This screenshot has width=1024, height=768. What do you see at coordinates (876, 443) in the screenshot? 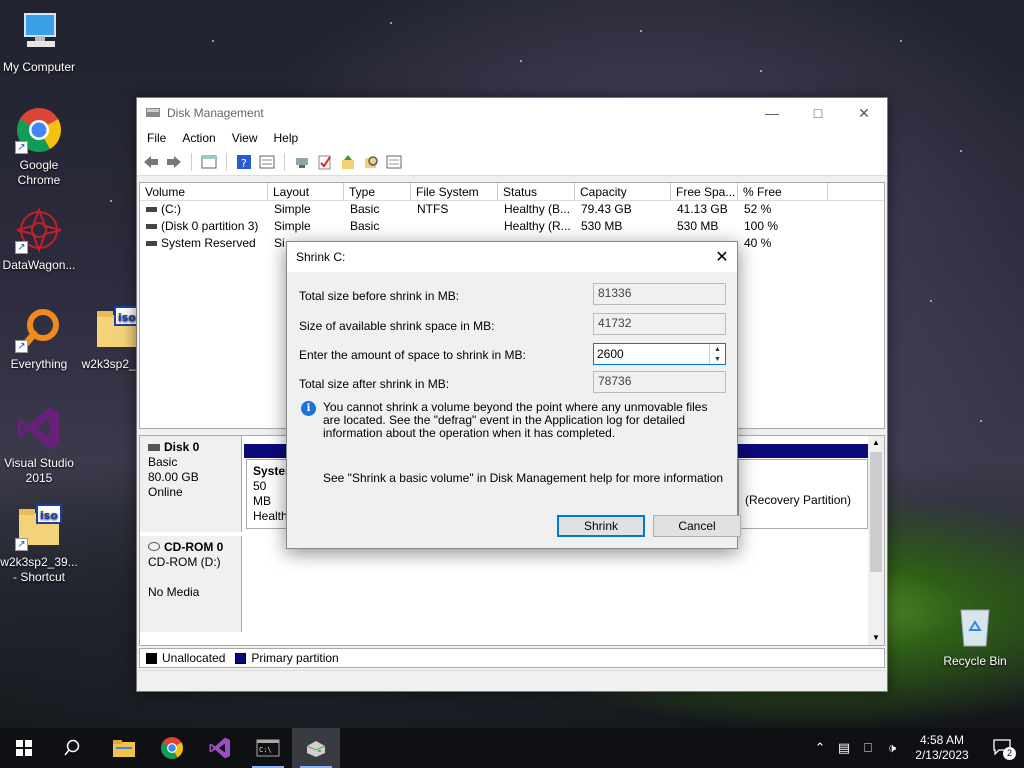
I see `scroll-up-icon: ▲` at bounding box center [876, 443].